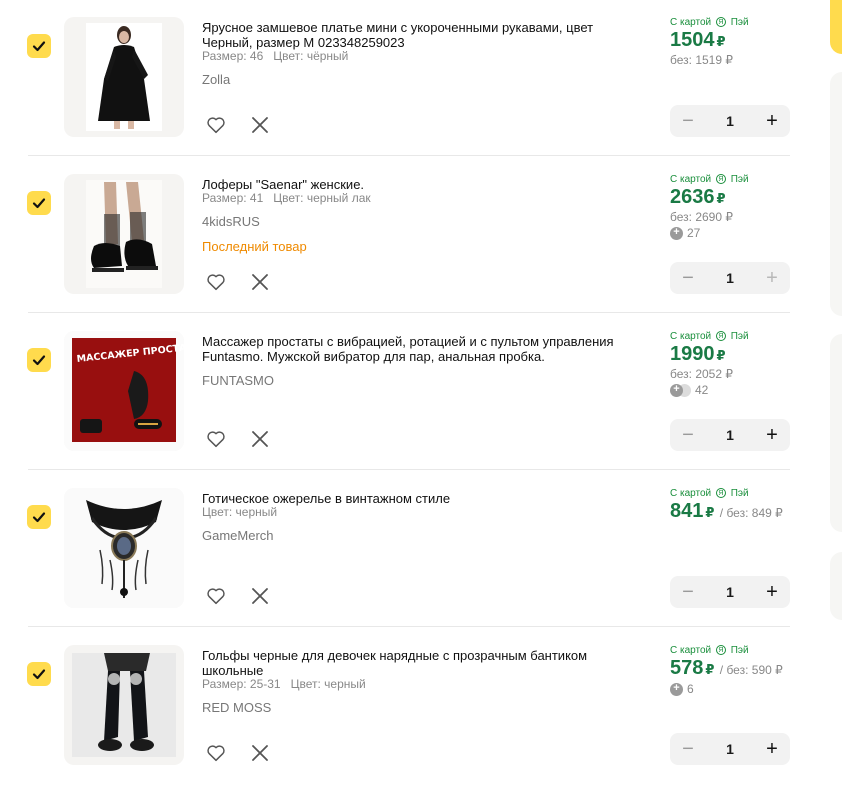  I want to click on card-price: 841 ₽ / без: 849 ₽, so click(726, 511).